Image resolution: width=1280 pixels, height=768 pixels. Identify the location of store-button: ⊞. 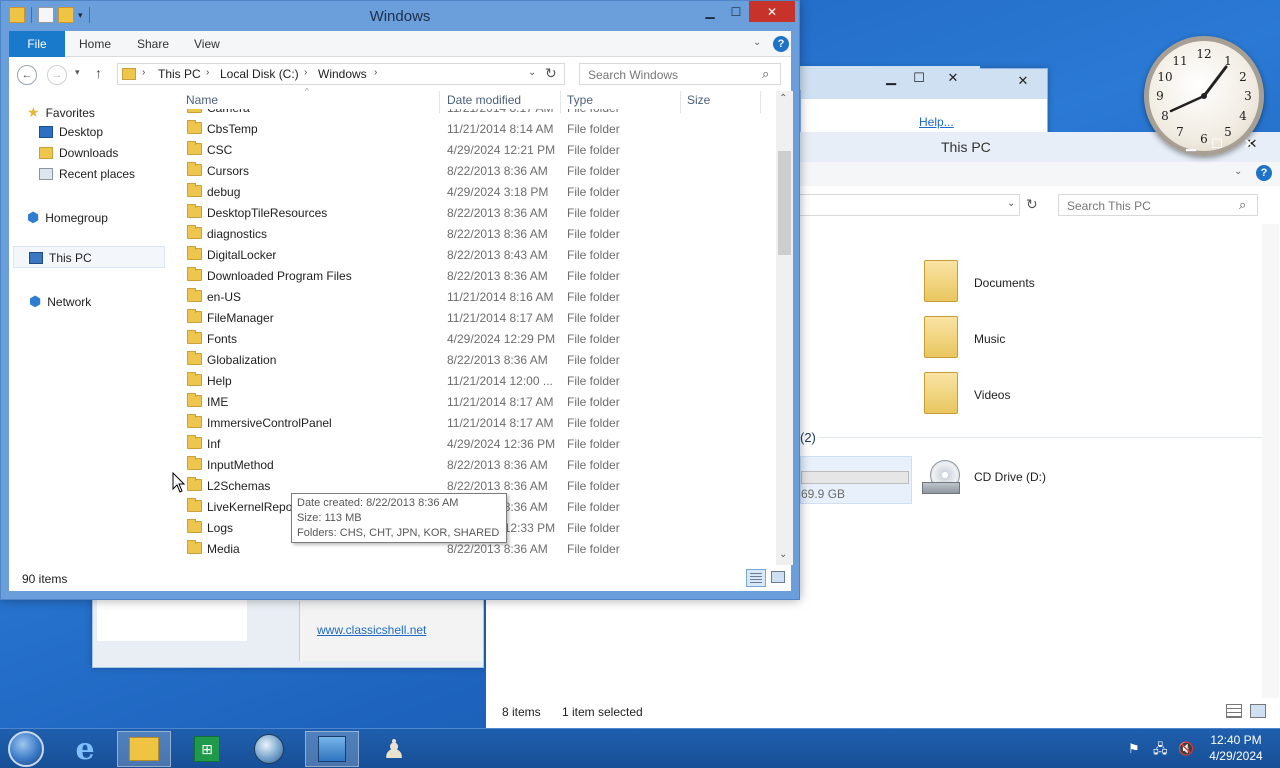
(207, 749).